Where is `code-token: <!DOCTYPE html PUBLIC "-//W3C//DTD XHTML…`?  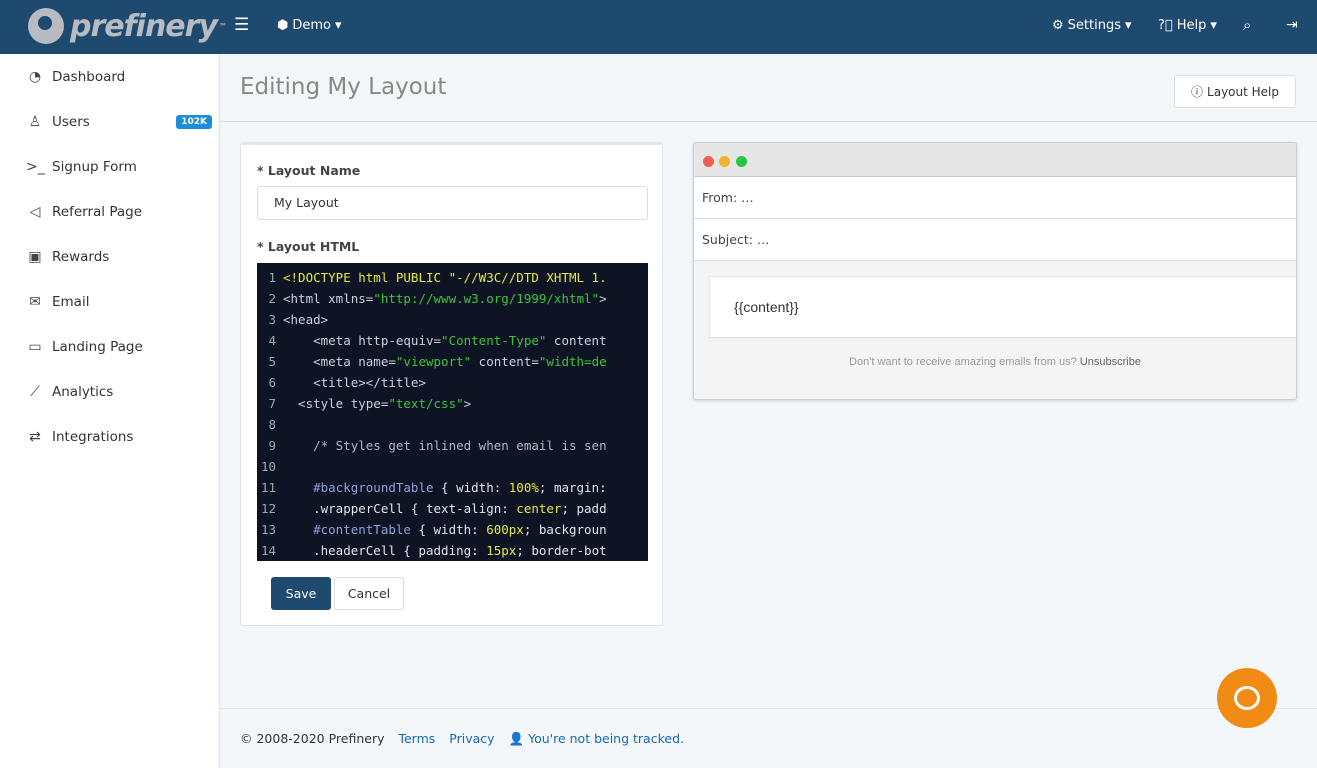 code-token: <!DOCTYPE html PUBLIC "-//W3C//DTD XHTML… is located at coordinates (445, 277).